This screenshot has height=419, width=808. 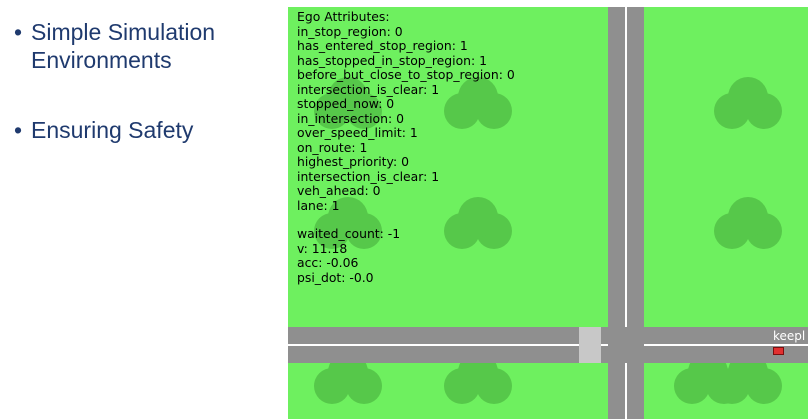 I want to click on attribute-line: highest_priority: 0, so click(x=353, y=161).